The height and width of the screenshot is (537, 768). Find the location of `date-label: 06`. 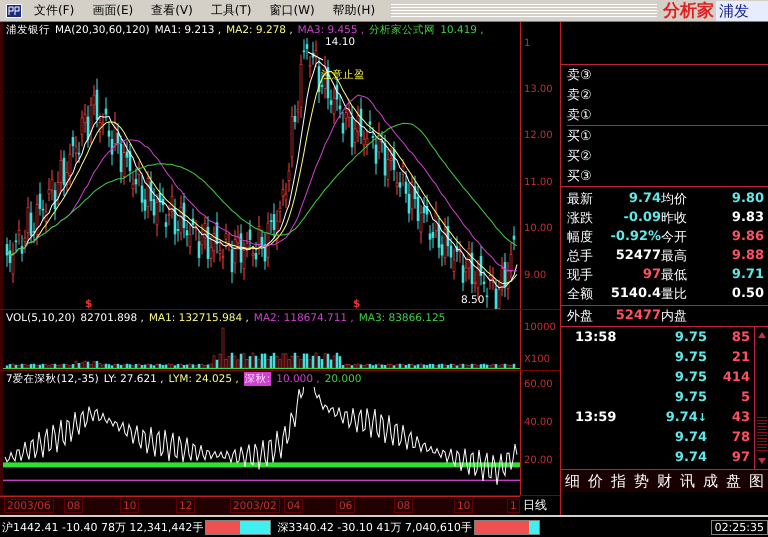

date-label: 06 is located at coordinates (346, 506).